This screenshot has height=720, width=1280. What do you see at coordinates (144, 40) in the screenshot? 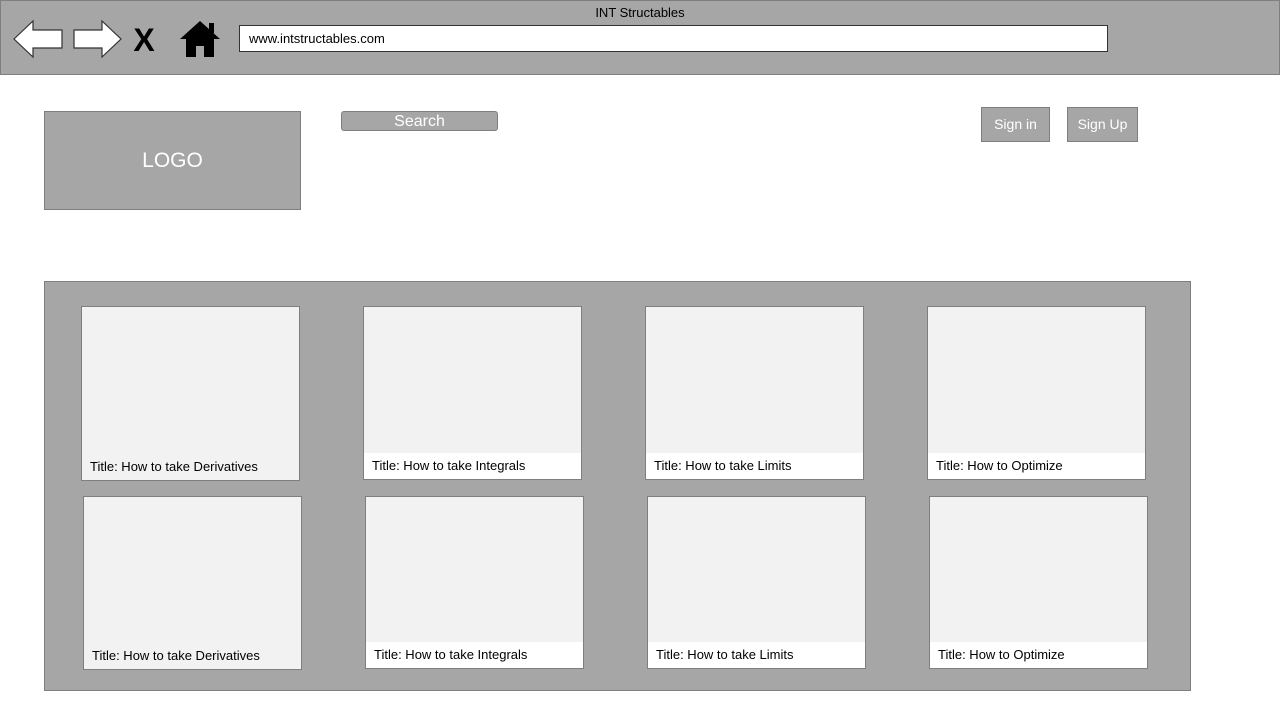
I see `close-button: X` at bounding box center [144, 40].